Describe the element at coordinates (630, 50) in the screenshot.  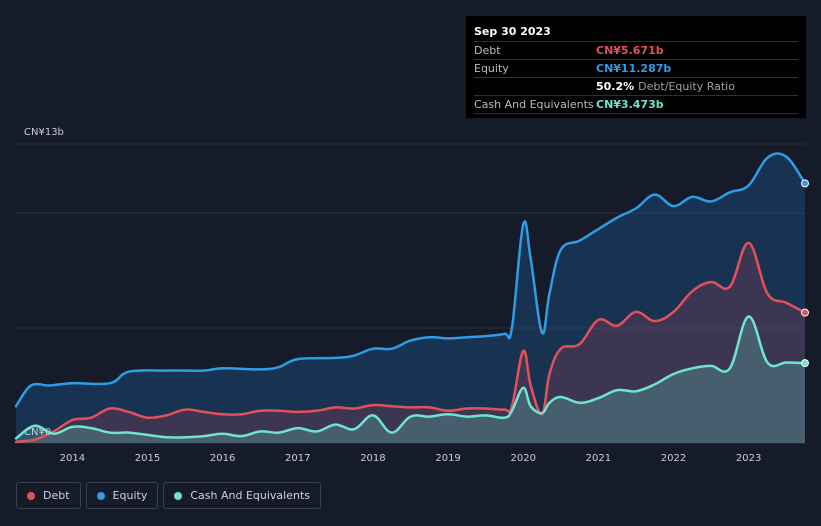
I see `tooltip-debt-value: CN¥5.671b` at that location.